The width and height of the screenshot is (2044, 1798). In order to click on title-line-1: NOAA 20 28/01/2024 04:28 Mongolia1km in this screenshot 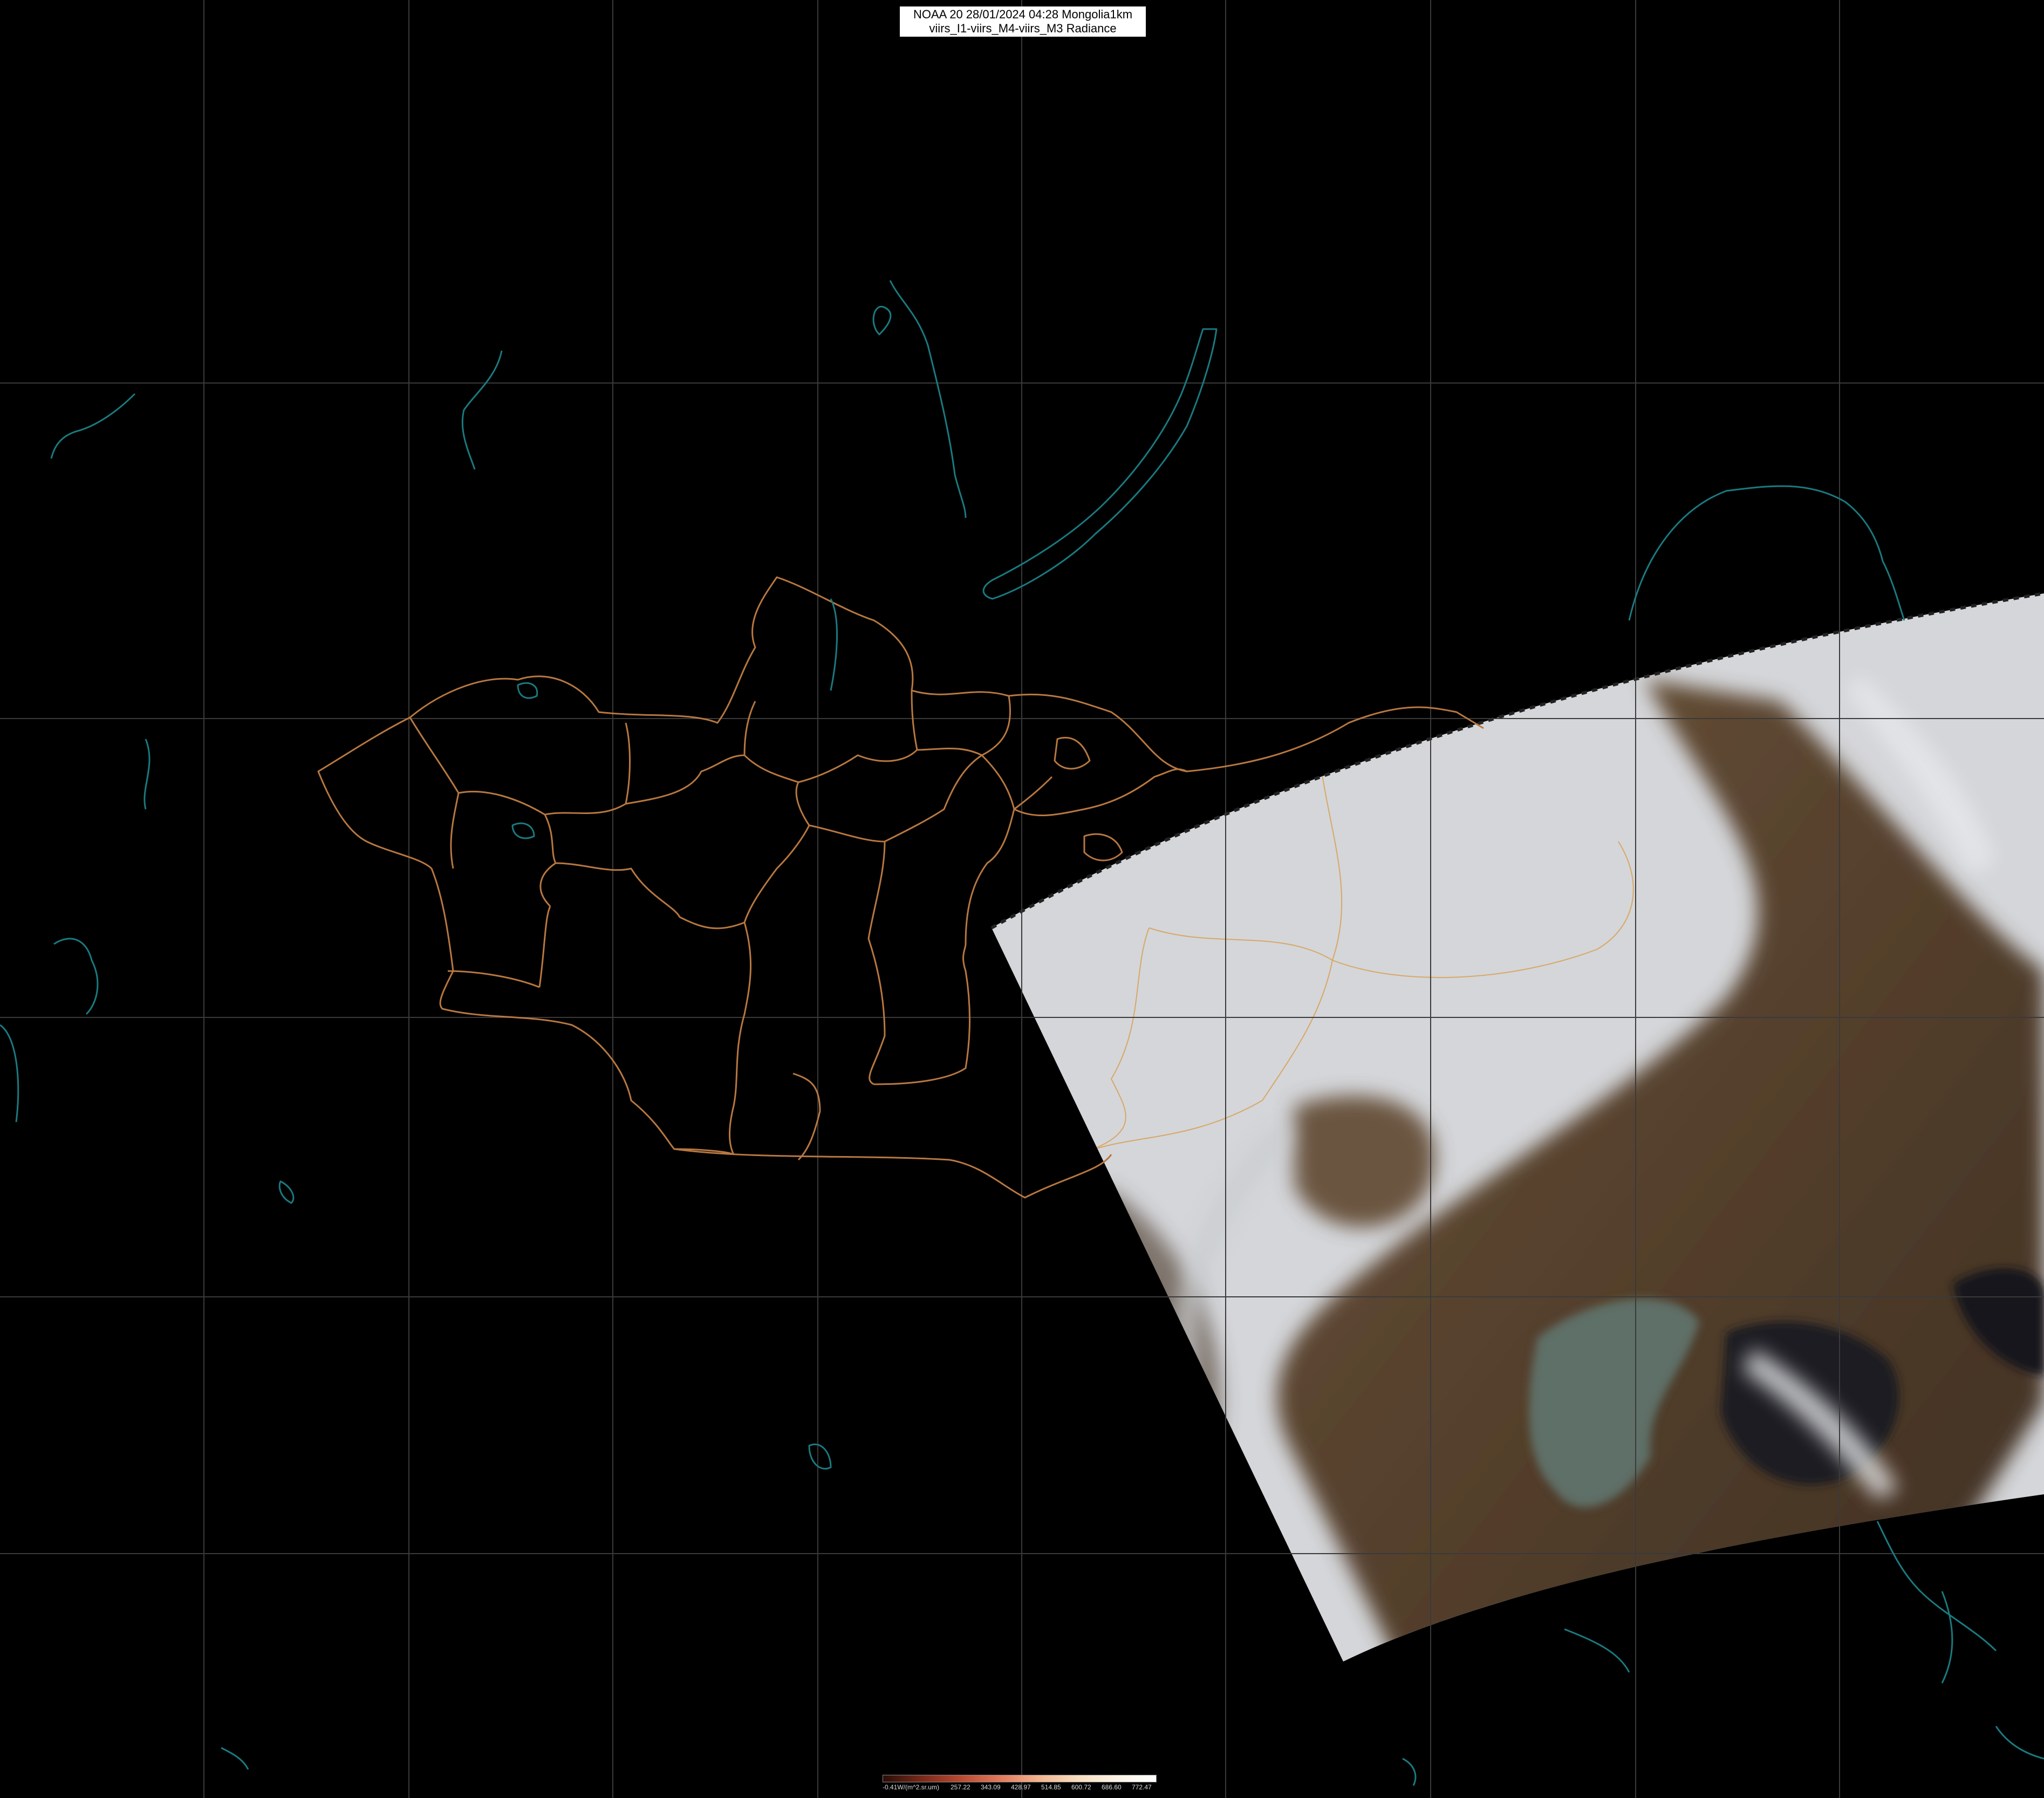, I will do `click(1023, 15)`.